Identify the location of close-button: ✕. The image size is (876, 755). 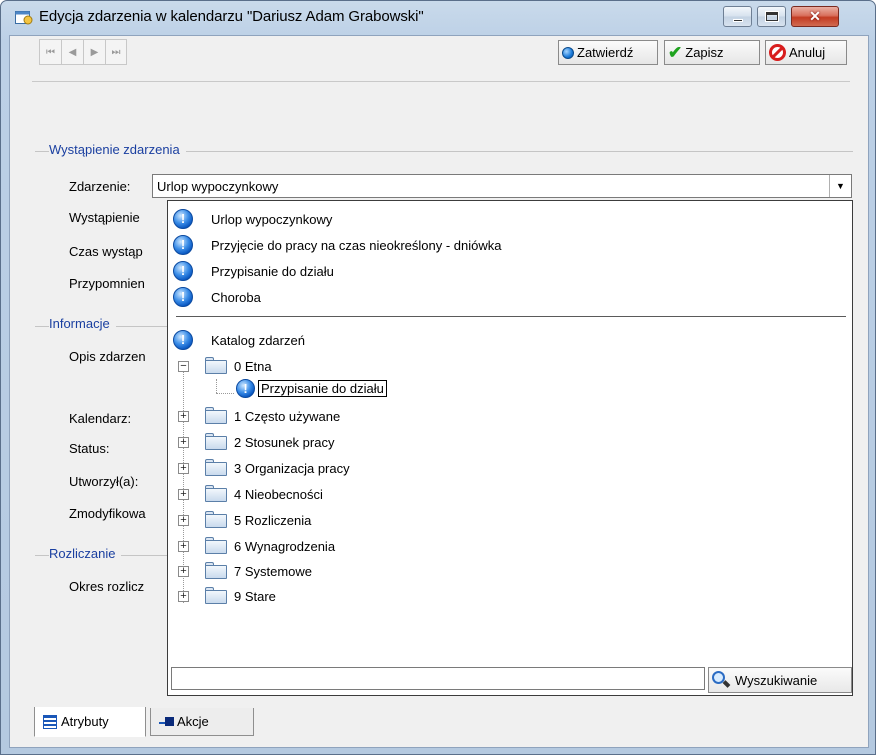
(815, 16).